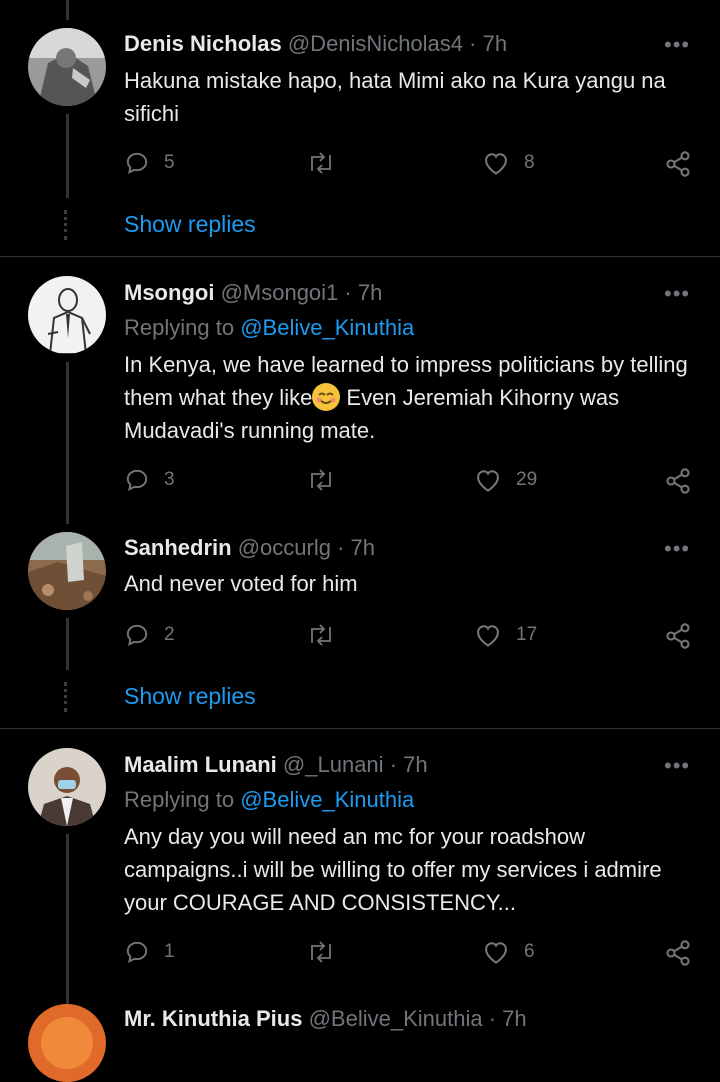 The height and width of the screenshot is (1082, 720). I want to click on reply-count: 5, so click(169, 162).